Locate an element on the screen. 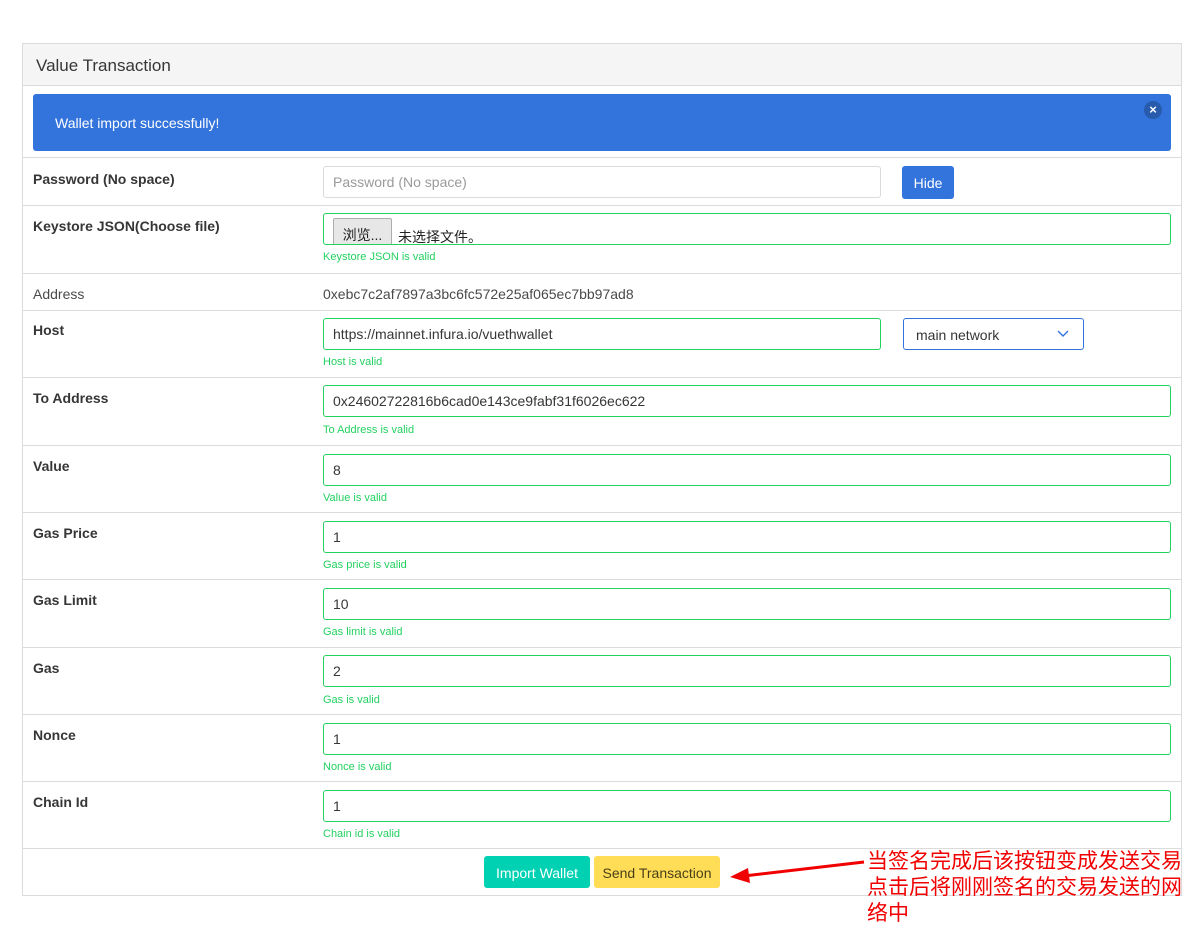  chain-id-row: Chain Id 1 Chain id is valid is located at coordinates (602, 814).